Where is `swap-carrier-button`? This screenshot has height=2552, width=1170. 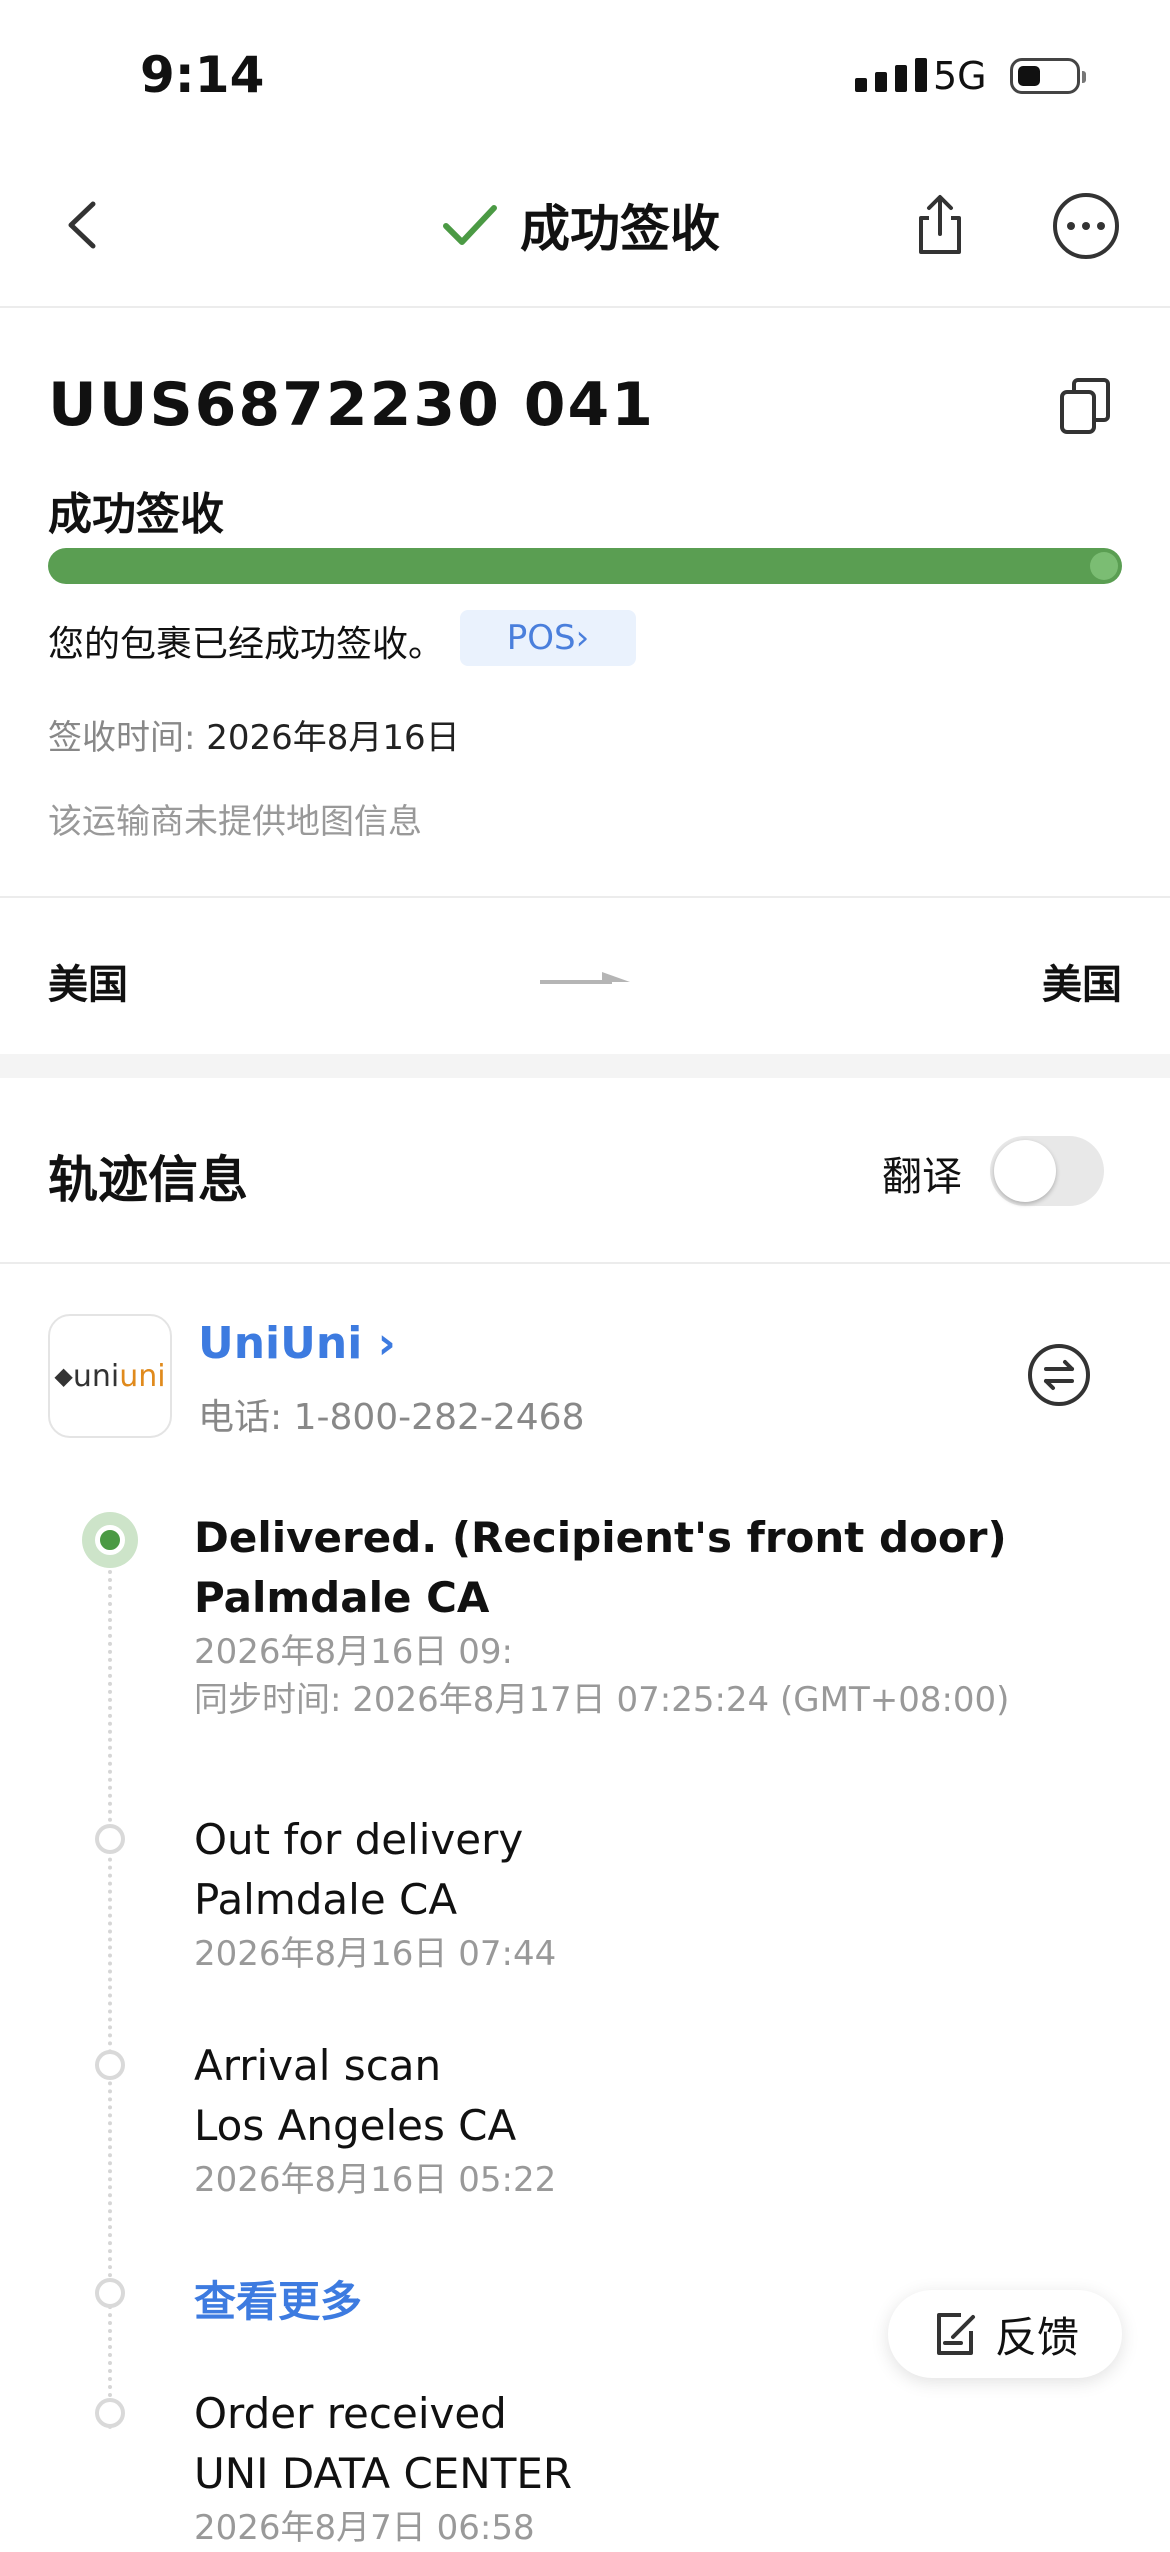 swap-carrier-button is located at coordinates (1059, 1375).